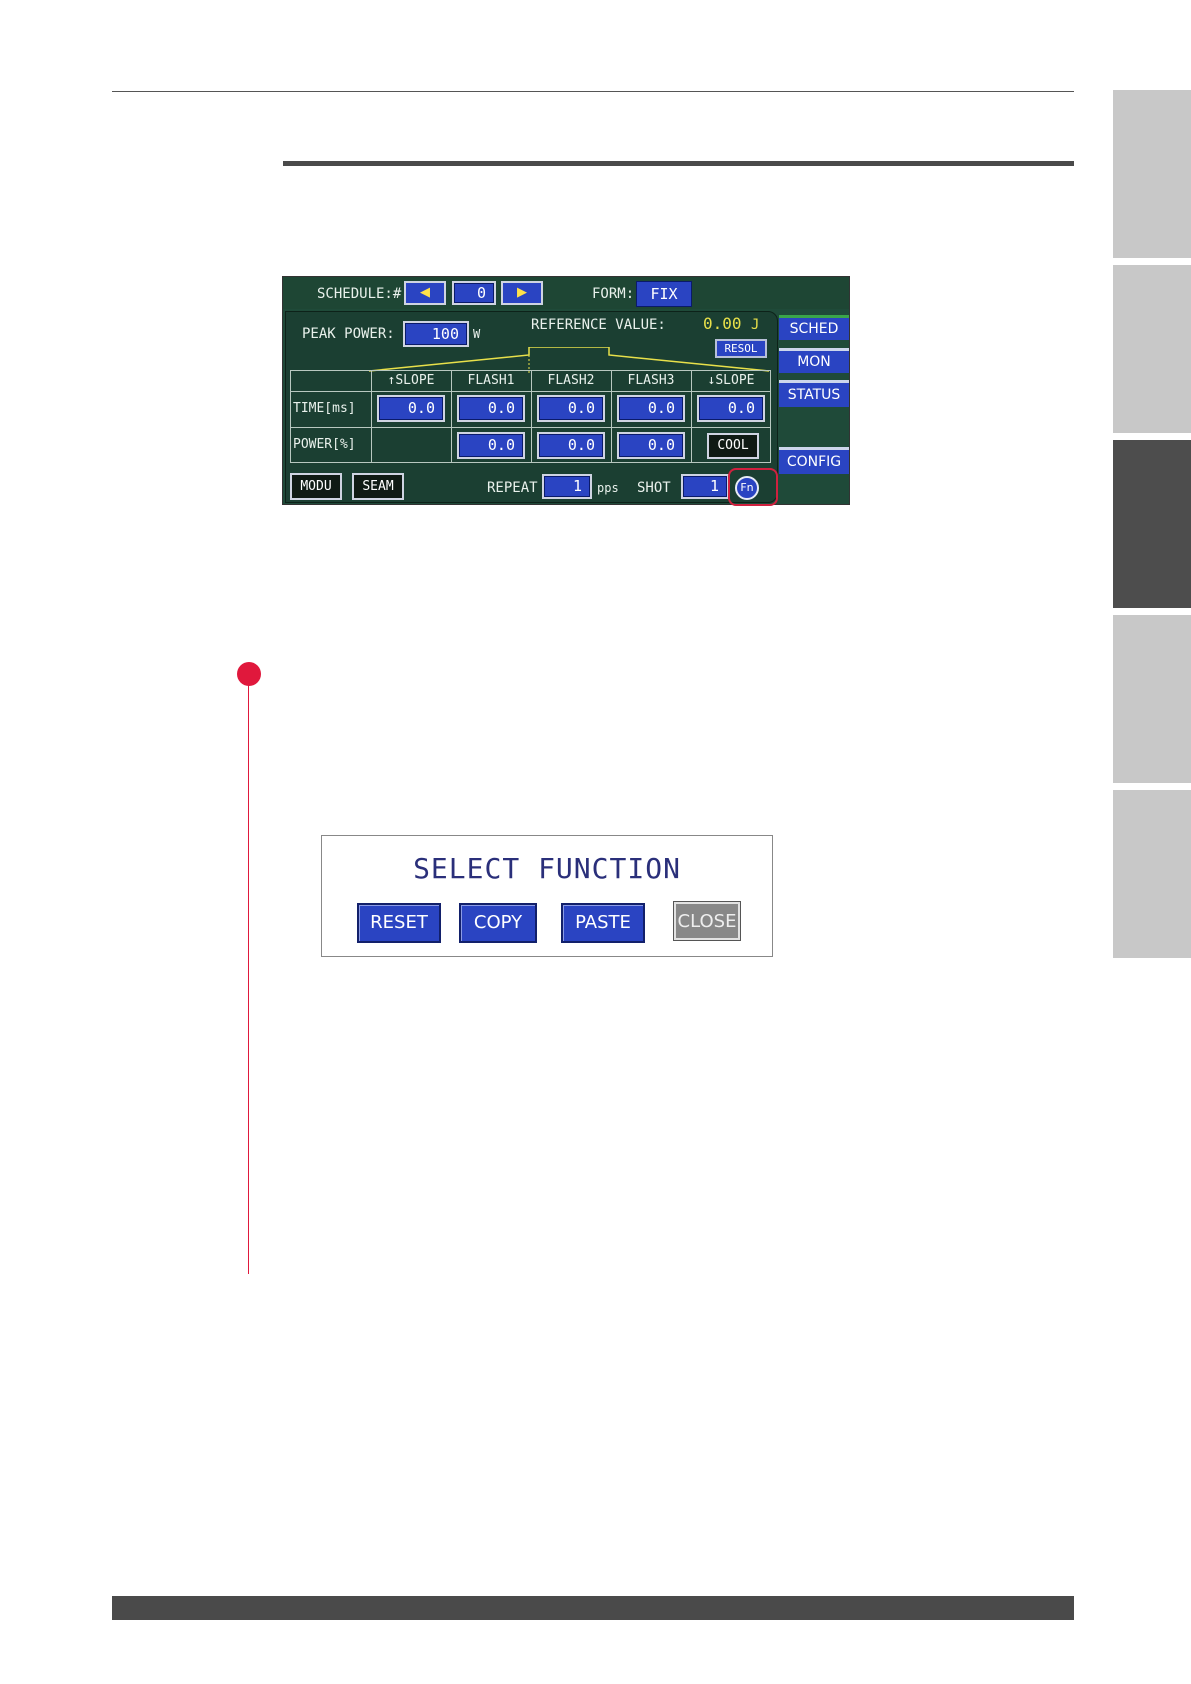 The image size is (1191, 1684). What do you see at coordinates (436, 334) in the screenshot?
I see `peak-power-field: 100` at bounding box center [436, 334].